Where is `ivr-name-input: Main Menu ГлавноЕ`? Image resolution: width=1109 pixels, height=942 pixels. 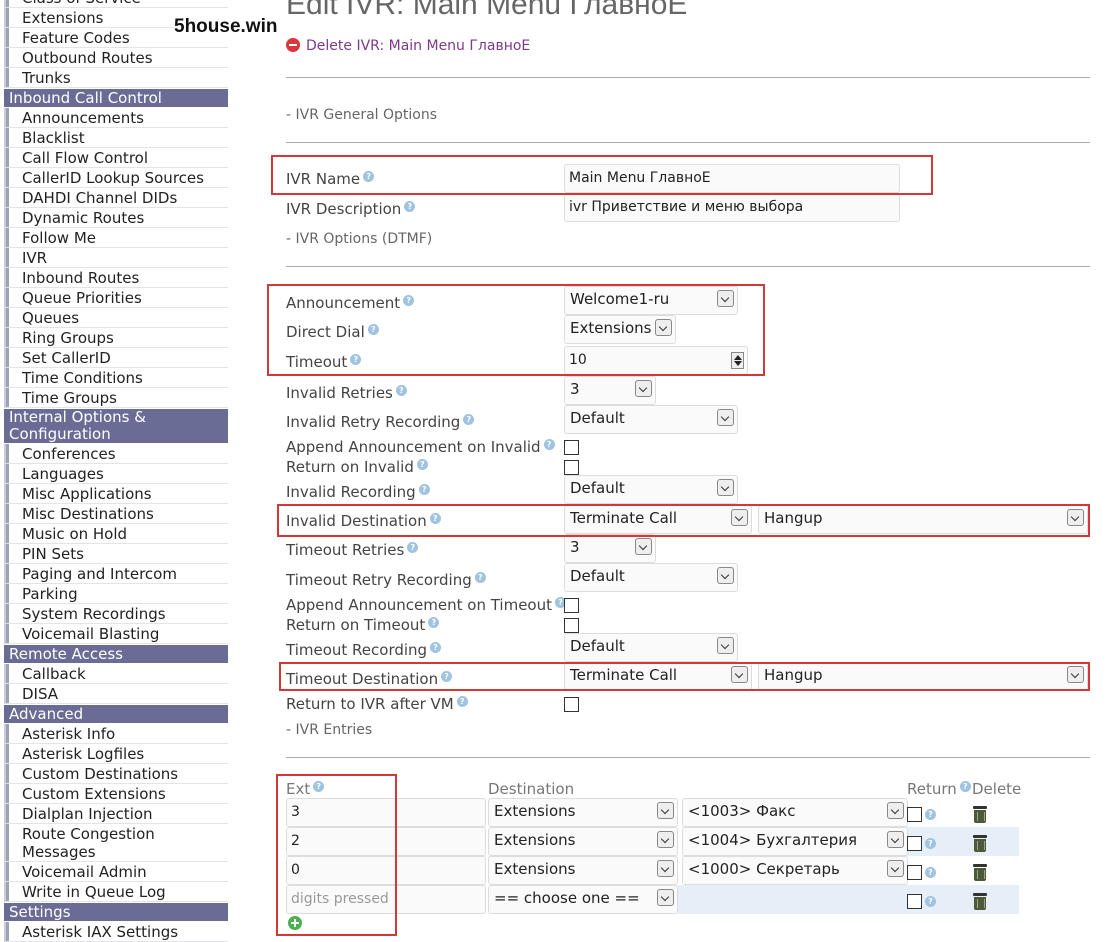
ivr-name-input: Main Menu ГлавноЕ is located at coordinates (732, 178).